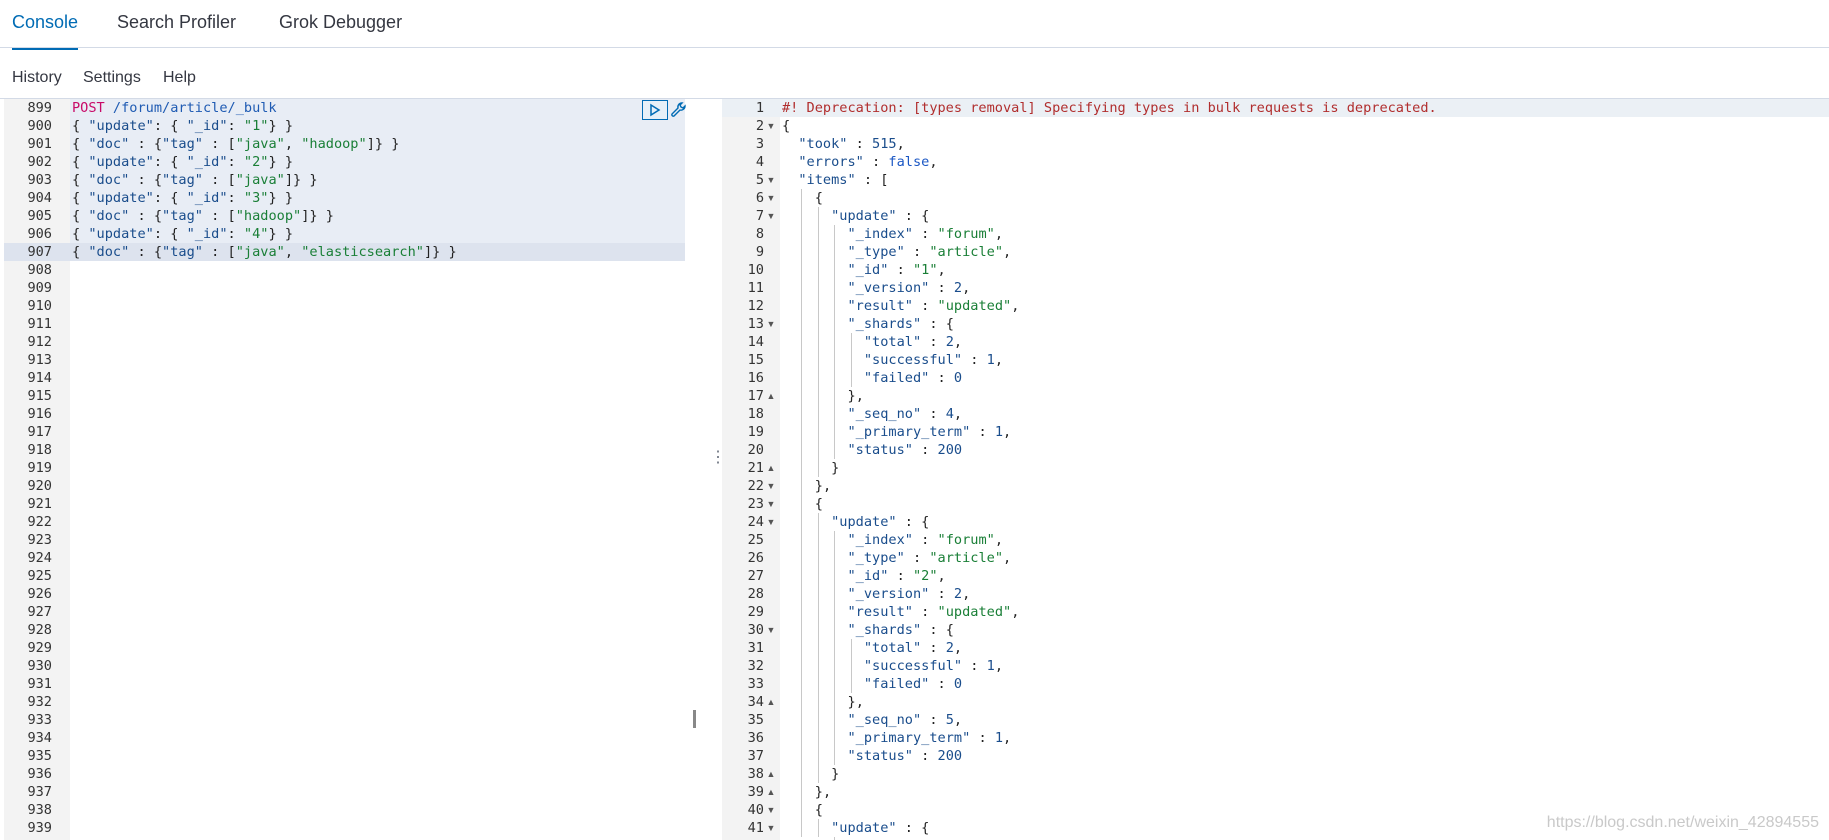  I want to click on line-number: 918, so click(39, 450).